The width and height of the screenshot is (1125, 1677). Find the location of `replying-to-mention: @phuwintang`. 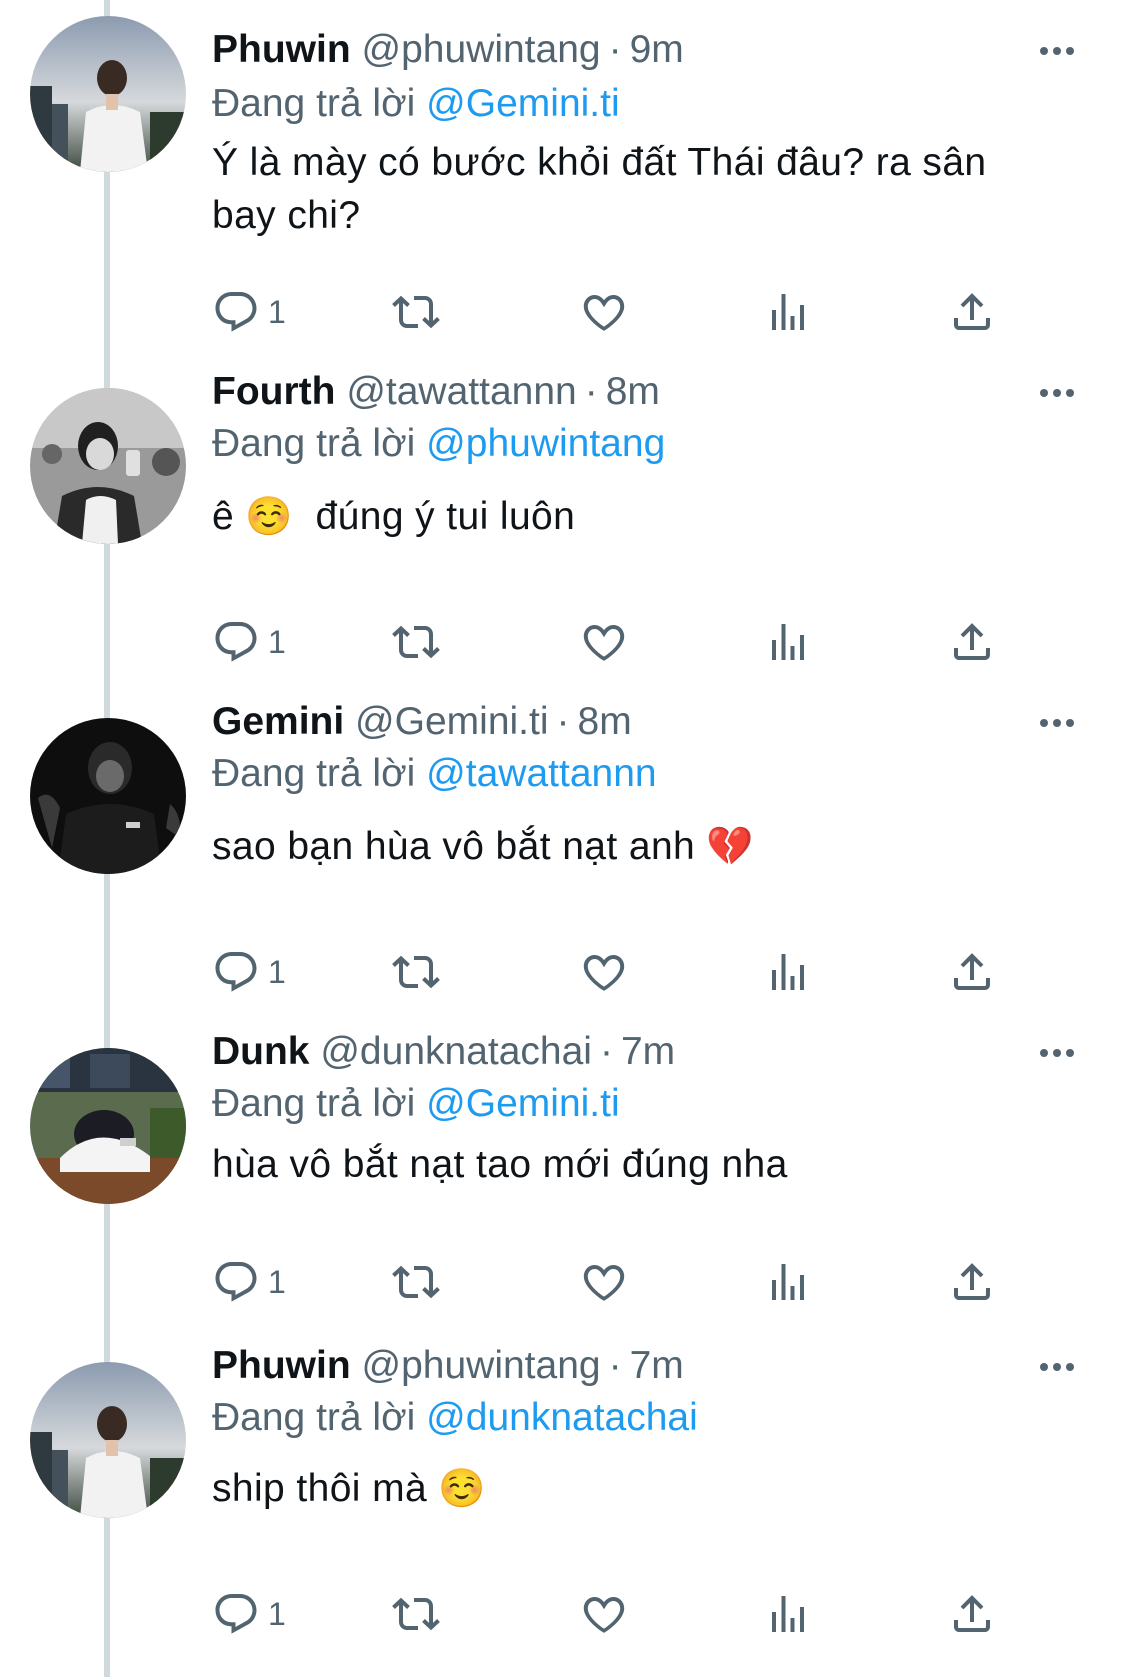

replying-to-mention: @phuwintang is located at coordinates (545, 443).